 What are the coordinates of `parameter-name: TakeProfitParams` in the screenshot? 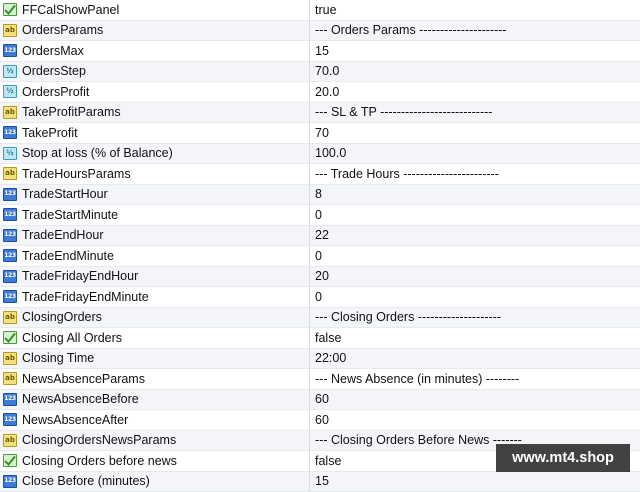 It's located at (71, 112).